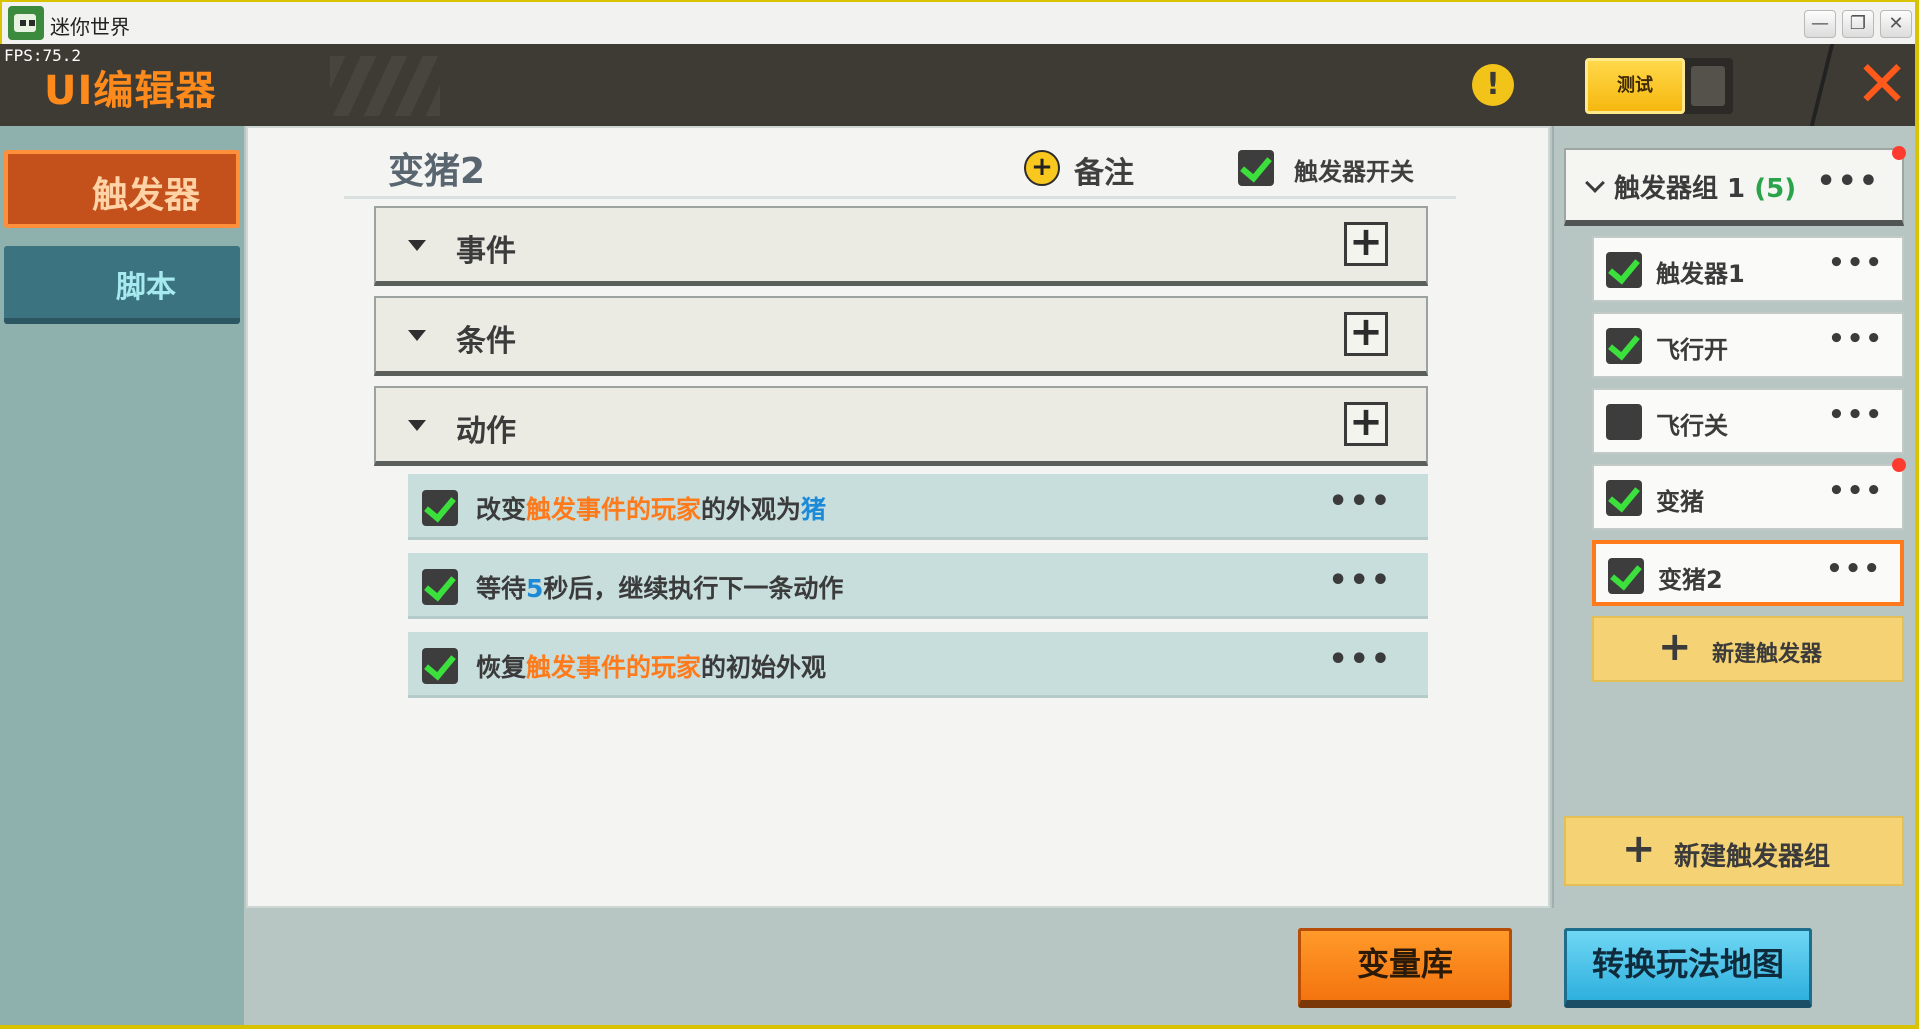  Describe the element at coordinates (1366, 334) in the screenshot. I see `add-condition-button: +` at that location.